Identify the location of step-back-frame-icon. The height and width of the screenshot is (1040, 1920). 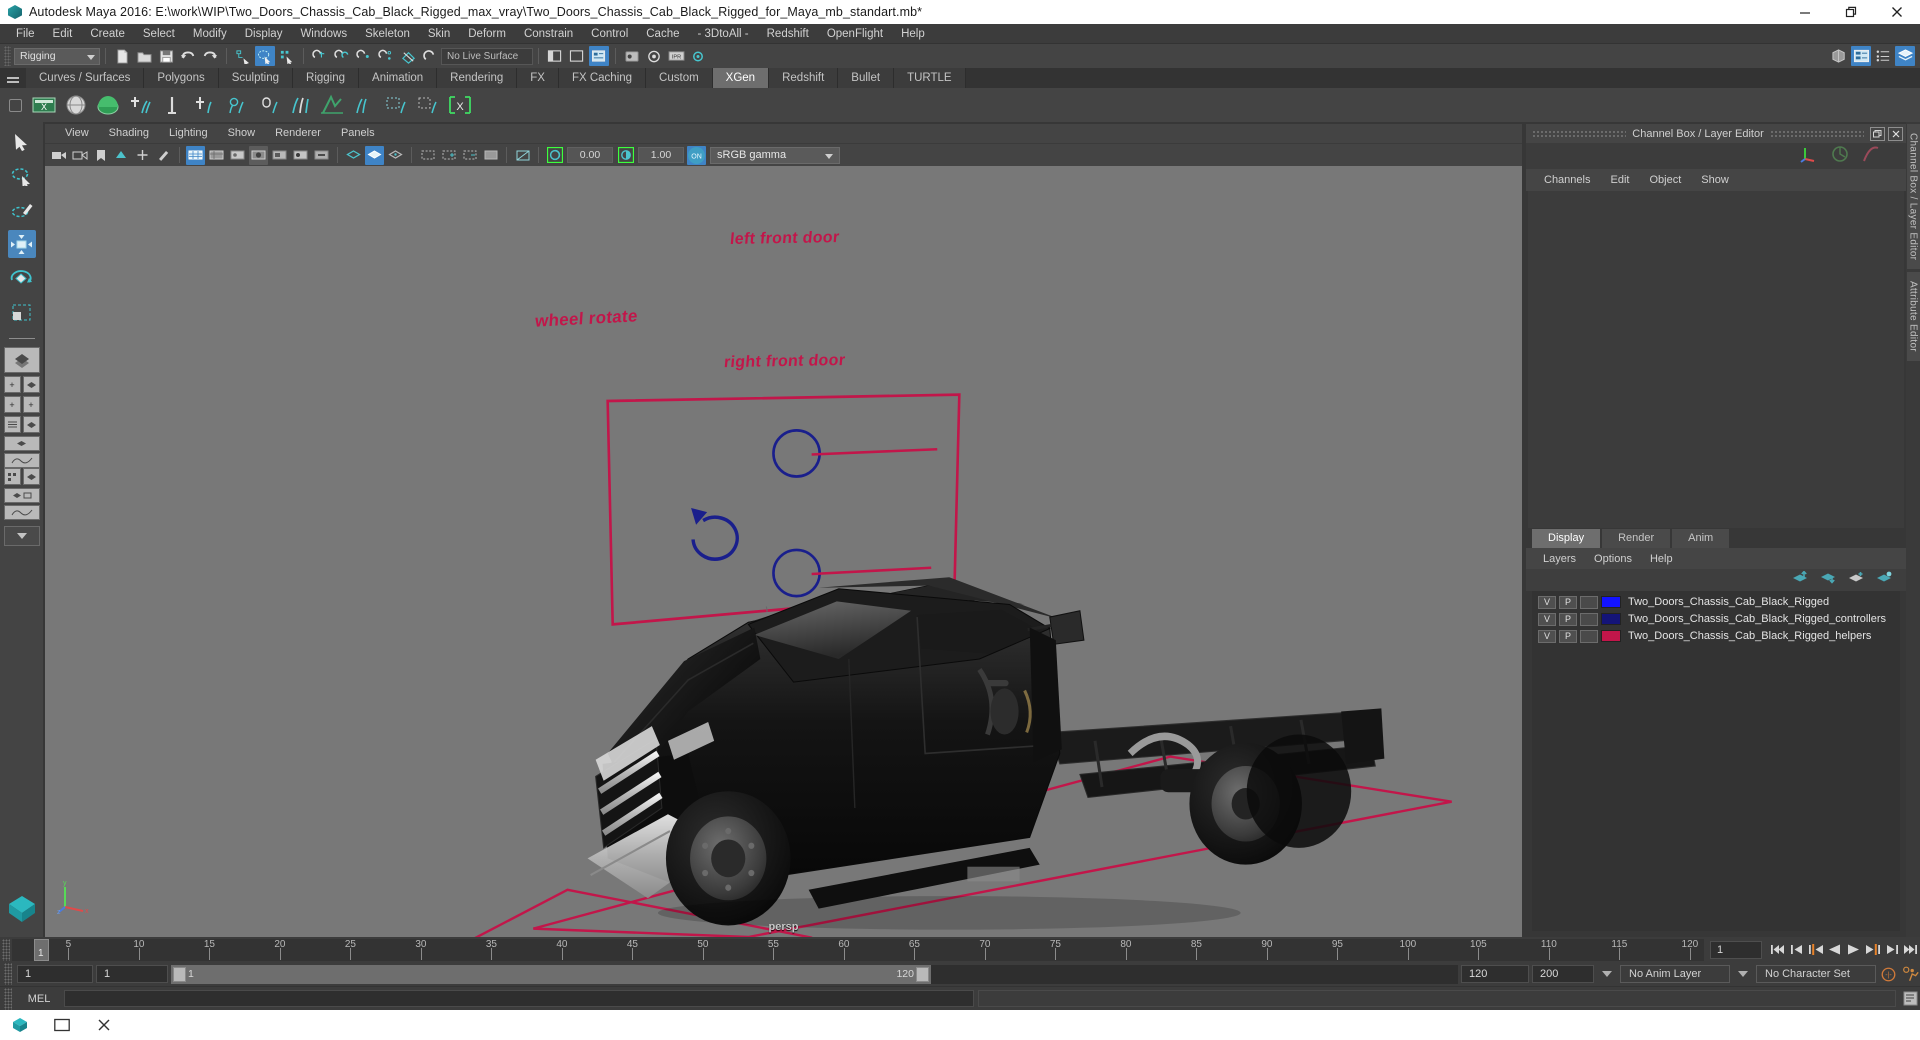
(1796, 950).